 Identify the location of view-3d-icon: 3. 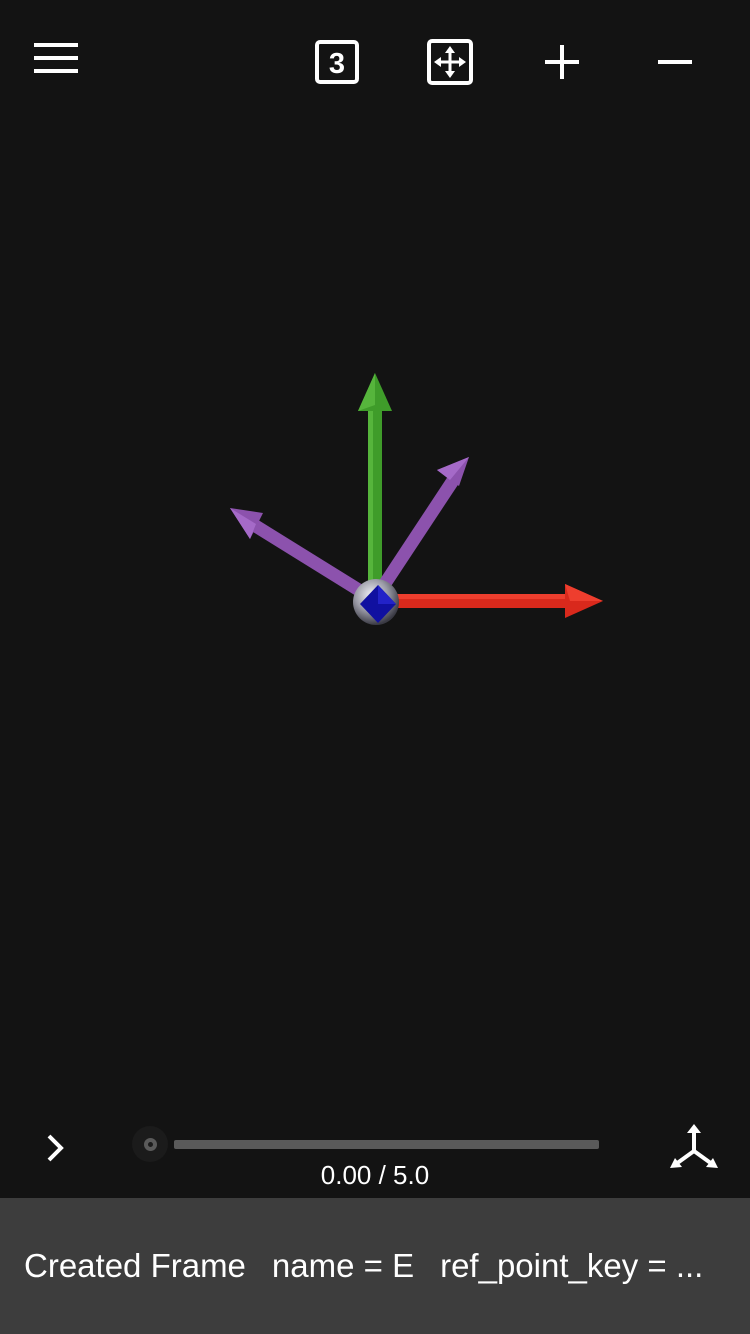
(337, 62).